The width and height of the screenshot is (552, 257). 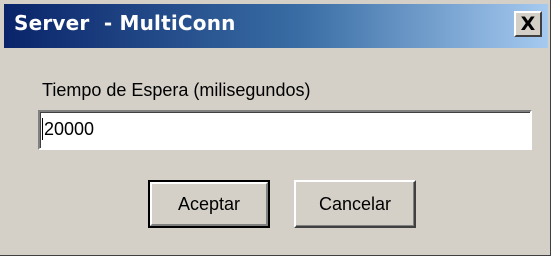 What do you see at coordinates (176, 90) in the screenshot?
I see `timeout-label: Tiempo de Espera (milisegundos)` at bounding box center [176, 90].